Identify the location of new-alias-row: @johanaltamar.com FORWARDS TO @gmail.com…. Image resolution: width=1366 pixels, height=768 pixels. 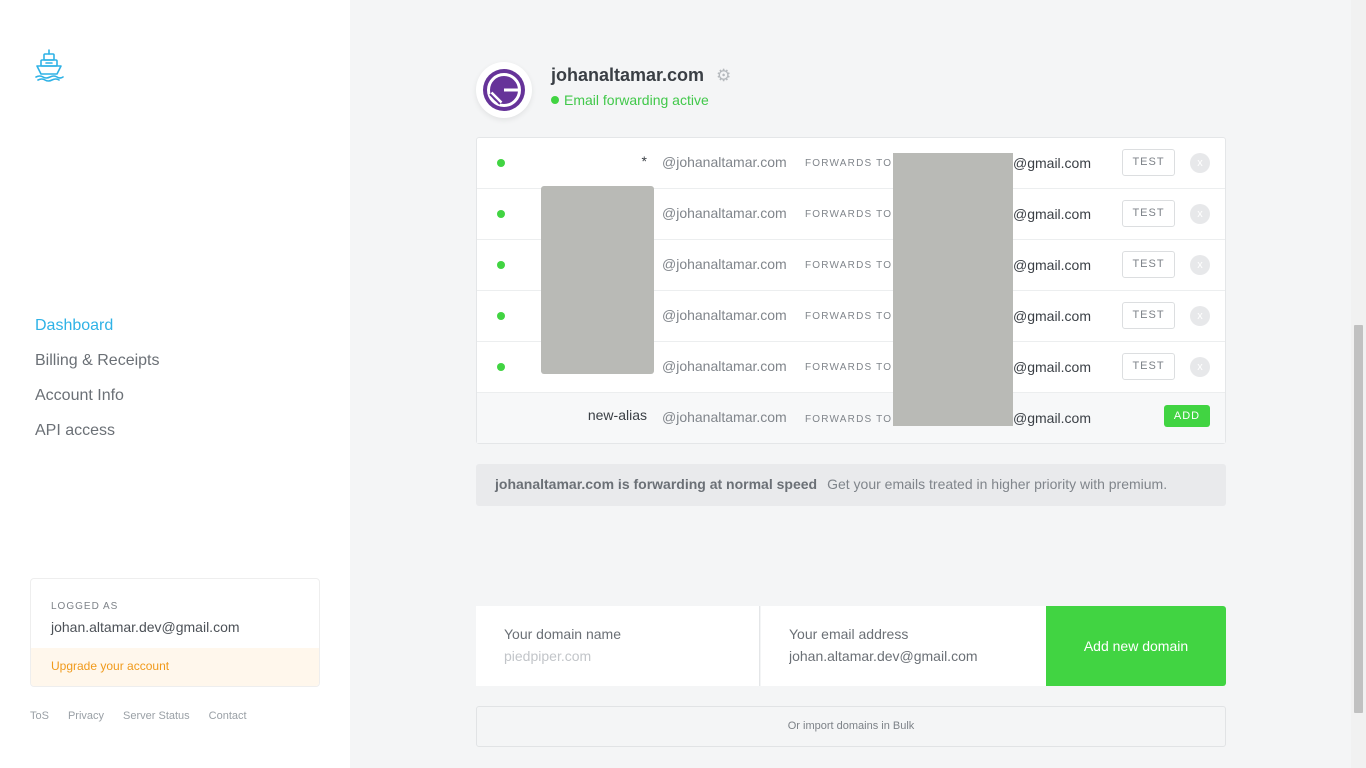
(851, 418).